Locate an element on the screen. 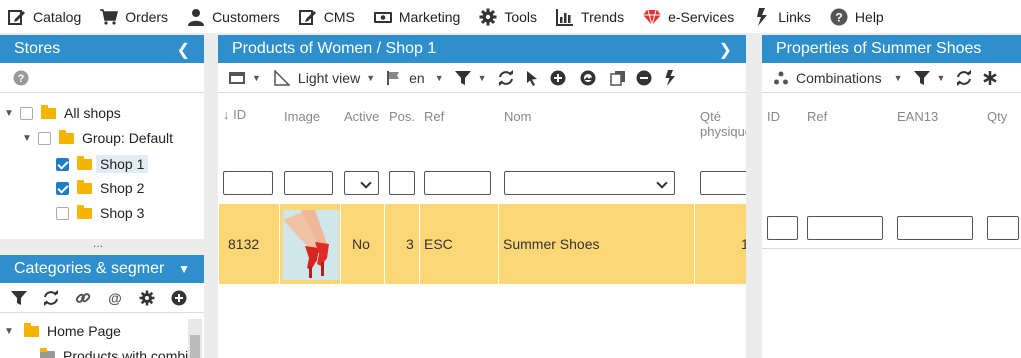  vertical-scrollbar is located at coordinates (195, 338).